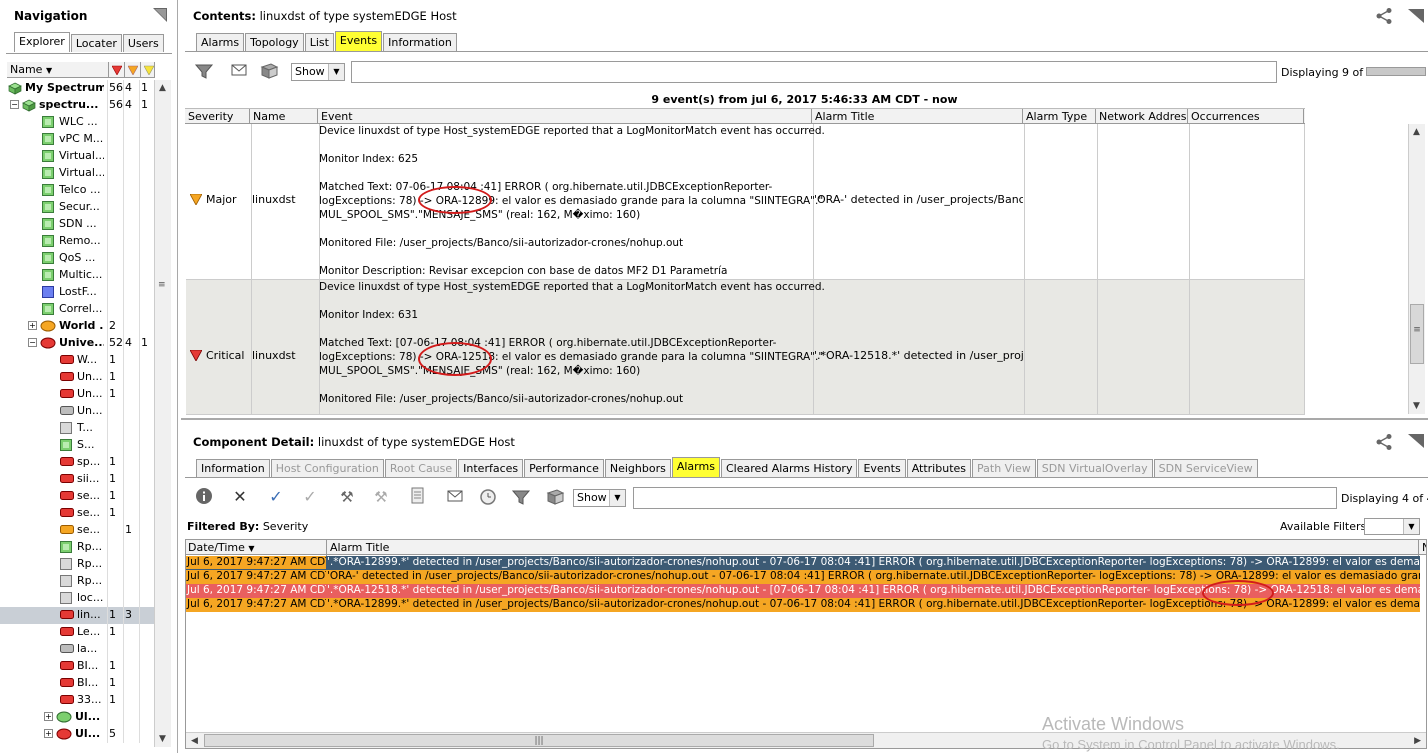 The image size is (1428, 753). I want to click on clock-icon, so click(488, 496).